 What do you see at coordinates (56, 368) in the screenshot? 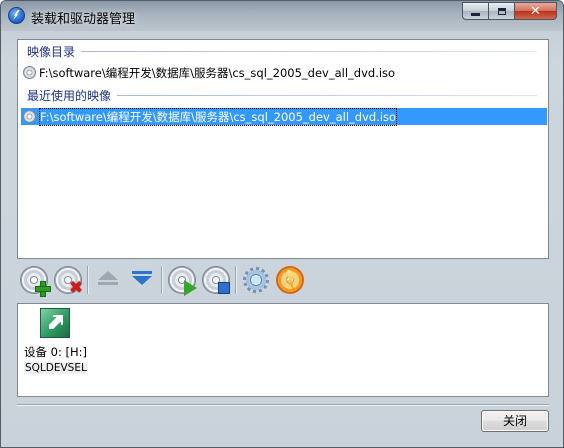
I see `device-volume-label: SQLDEVSEL` at bounding box center [56, 368].